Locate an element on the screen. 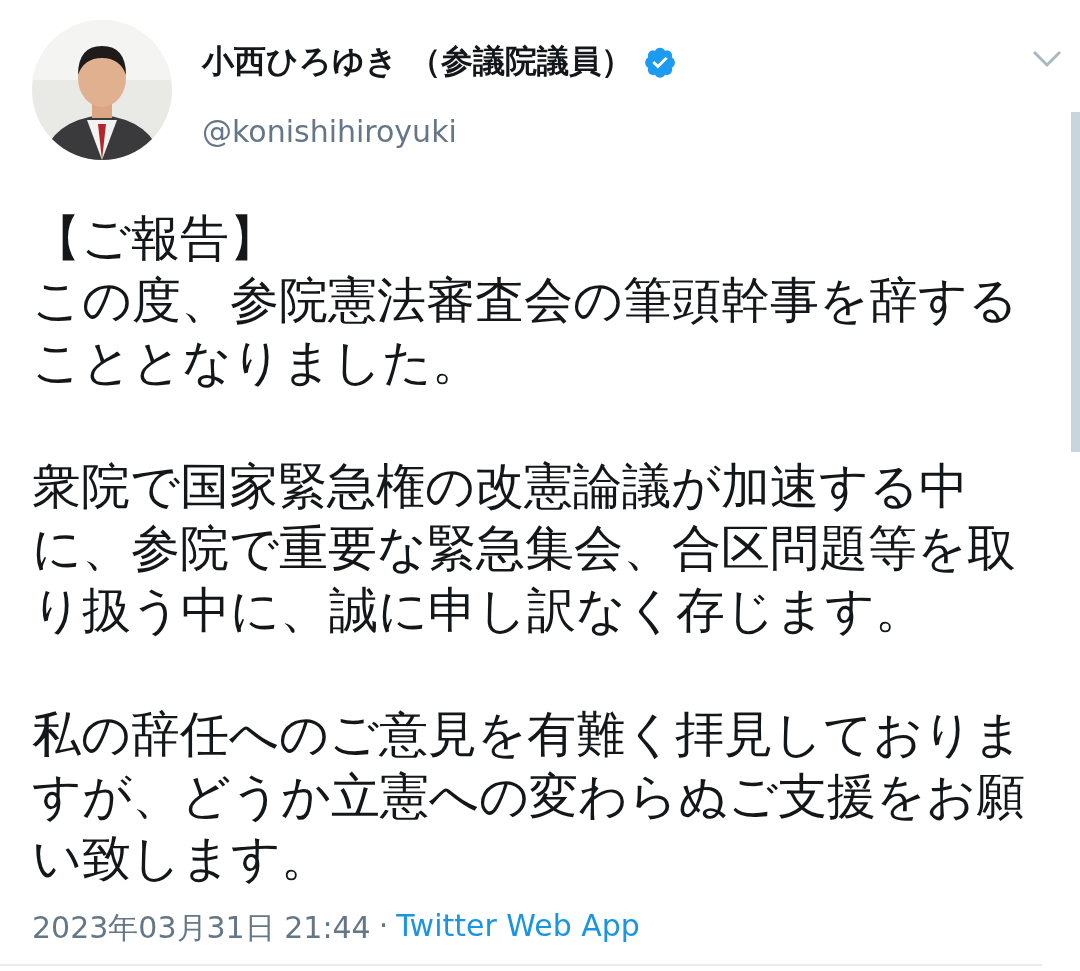 This screenshot has width=1080, height=971. tweet-heading: 【ご報告】 is located at coordinates (155, 239).